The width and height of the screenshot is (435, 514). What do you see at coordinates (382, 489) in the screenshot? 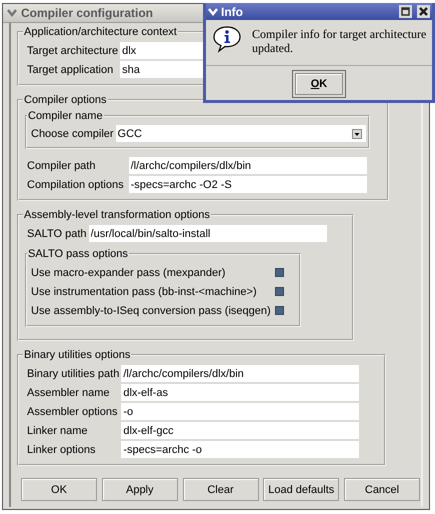
I see `dialog-button: Cancel` at bounding box center [382, 489].